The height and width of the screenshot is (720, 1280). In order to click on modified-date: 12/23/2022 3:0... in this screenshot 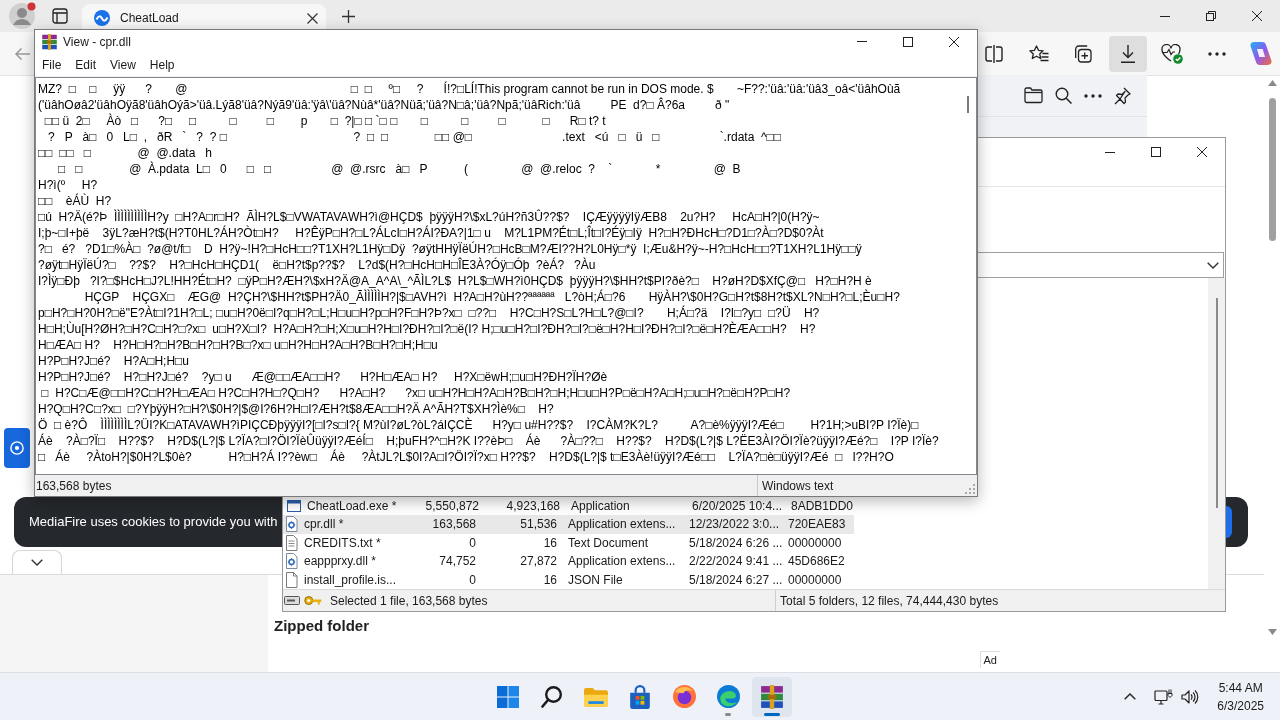, I will do `click(734, 525)`.